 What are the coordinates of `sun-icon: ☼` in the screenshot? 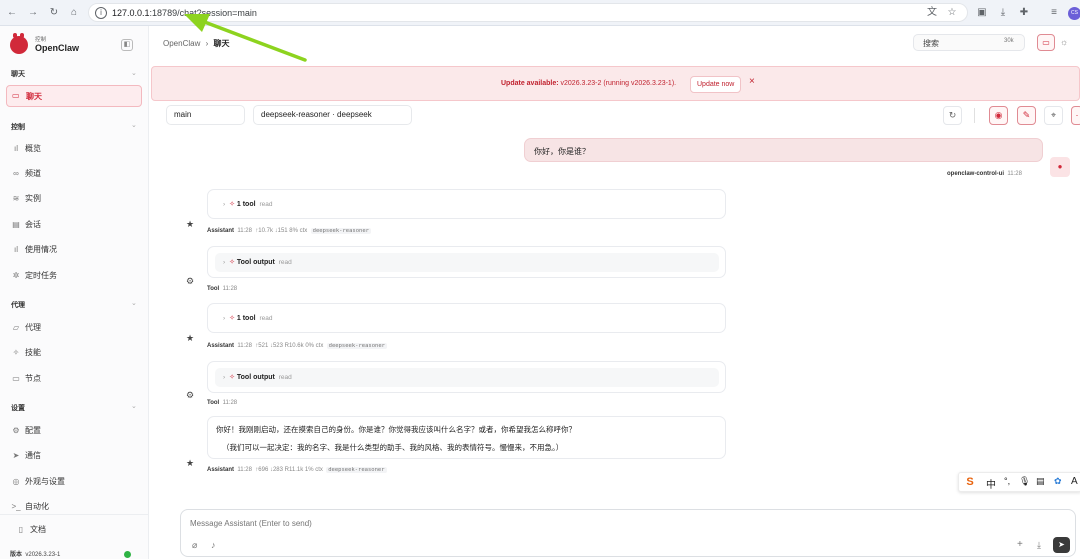 It's located at (1064, 42).